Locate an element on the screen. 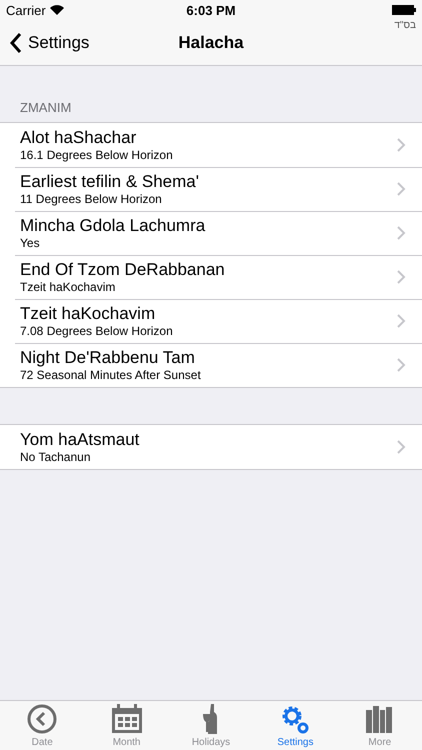 The height and width of the screenshot is (750, 422). back-button: Settings is located at coordinates (50, 42).